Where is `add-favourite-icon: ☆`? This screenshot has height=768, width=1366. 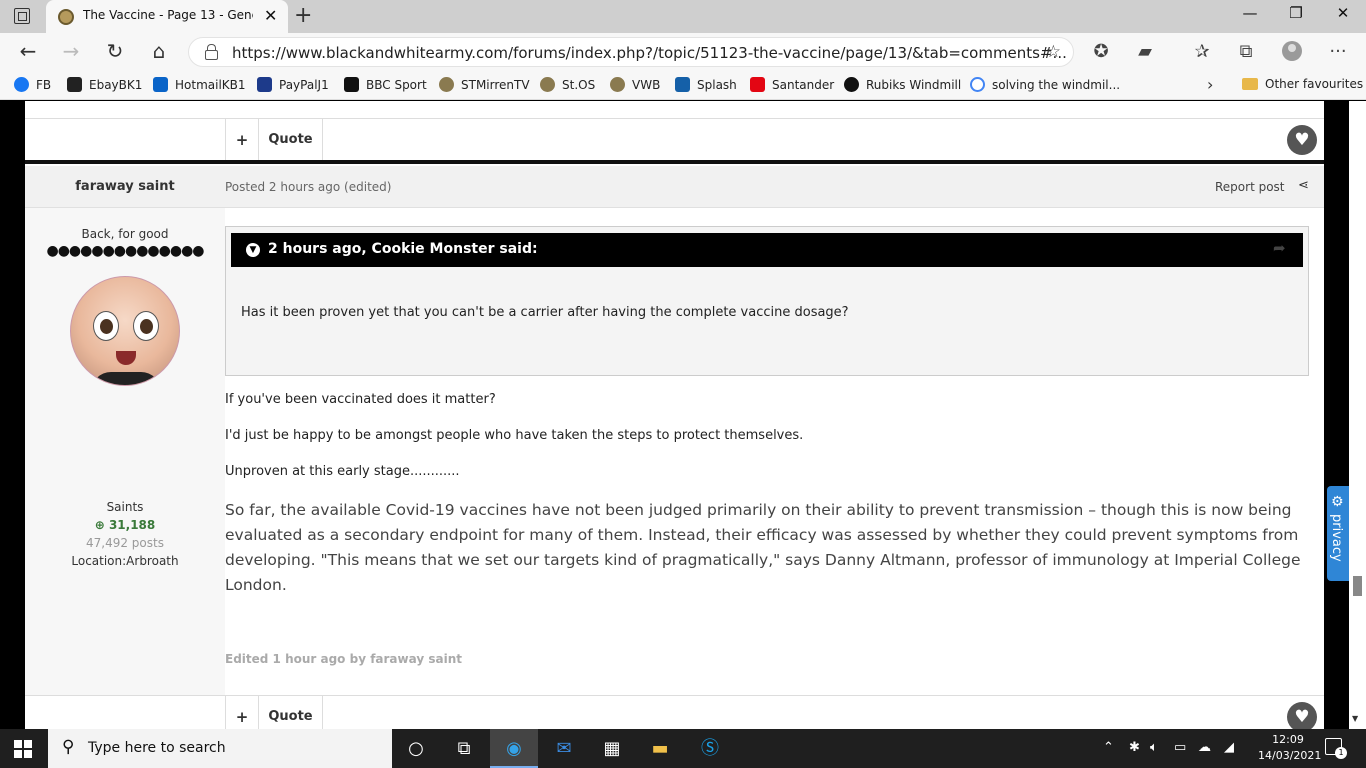
add-favourite-icon: ☆ is located at coordinates (1053, 52).